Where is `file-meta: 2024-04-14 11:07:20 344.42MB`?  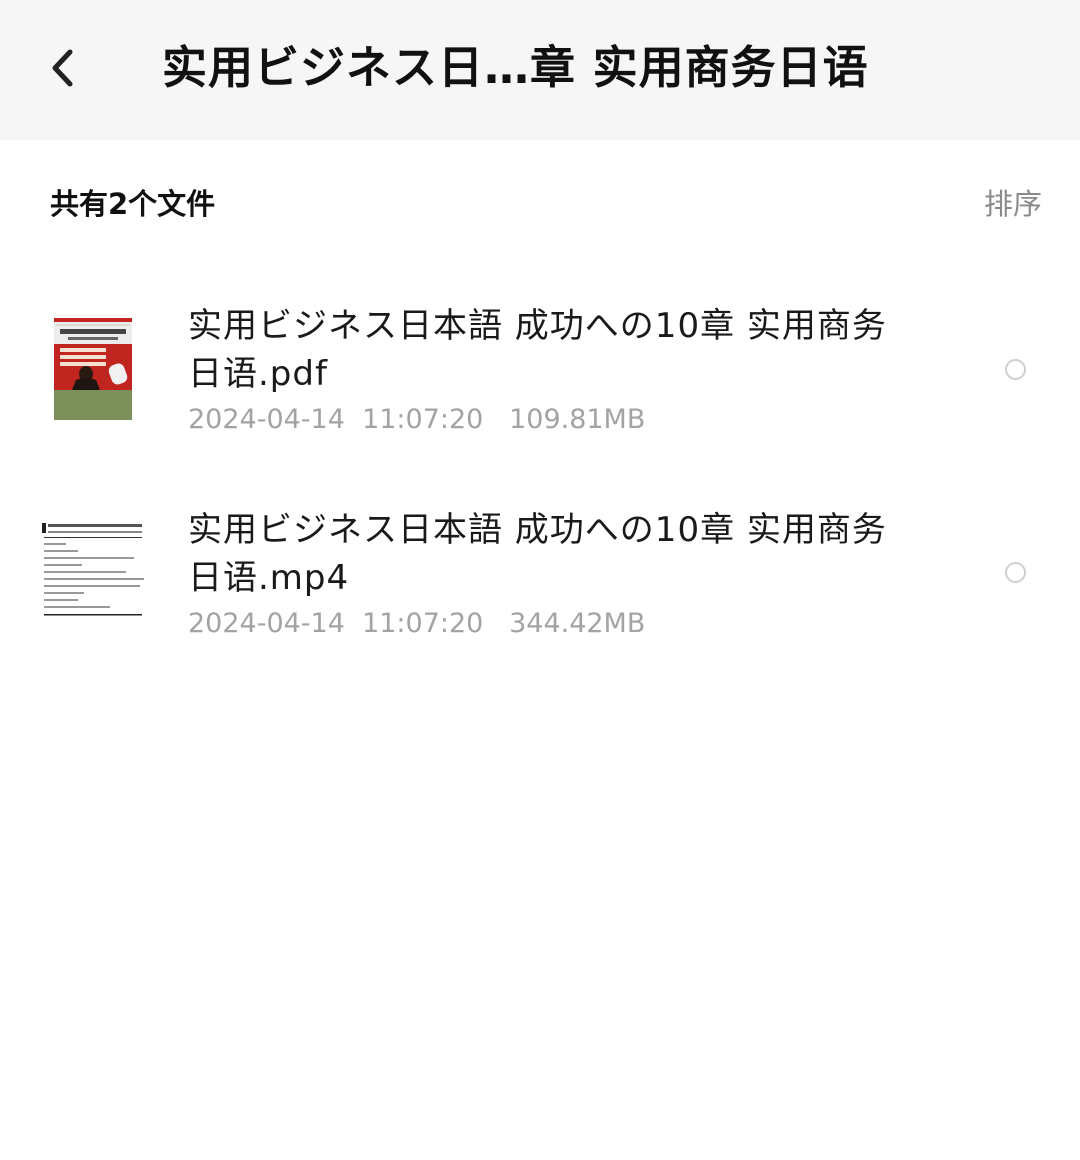
file-meta: 2024-04-14 11:07:20 344.42MB is located at coordinates (417, 623).